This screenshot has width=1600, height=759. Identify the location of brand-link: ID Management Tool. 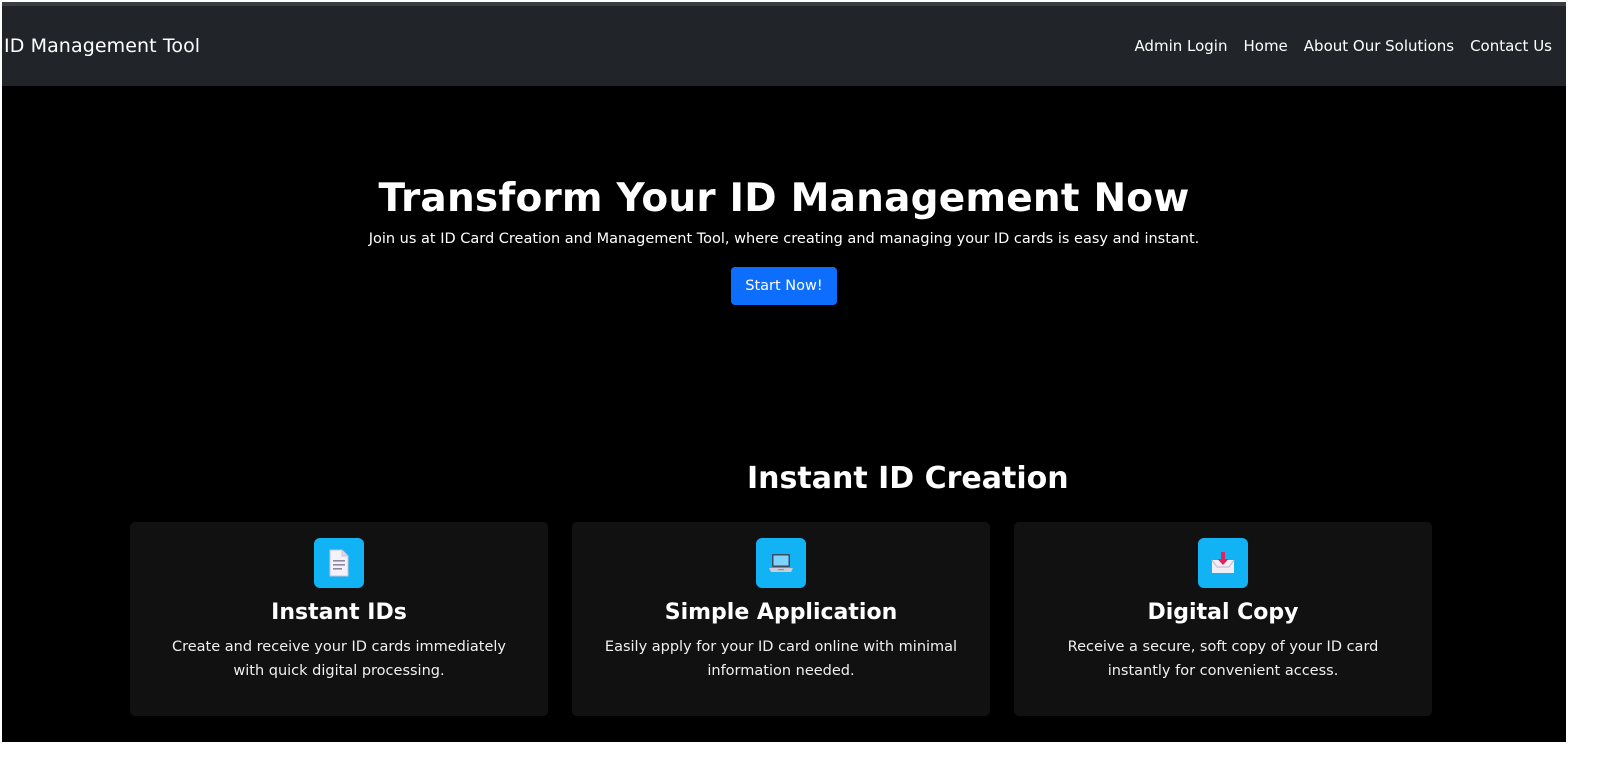
(102, 46).